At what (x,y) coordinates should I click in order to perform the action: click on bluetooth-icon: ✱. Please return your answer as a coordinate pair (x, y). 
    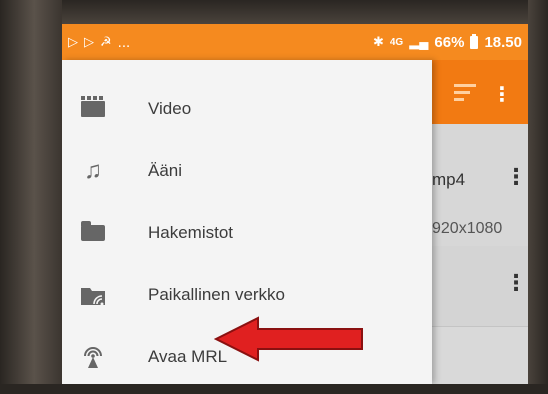
    Looking at the image, I should click on (378, 41).